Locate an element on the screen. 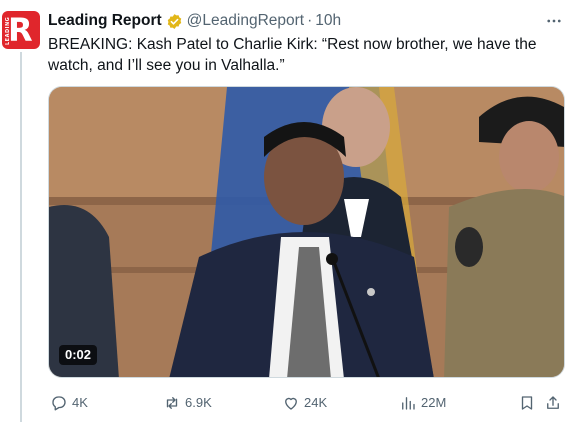  views-button: 22M is located at coordinates (422, 403).